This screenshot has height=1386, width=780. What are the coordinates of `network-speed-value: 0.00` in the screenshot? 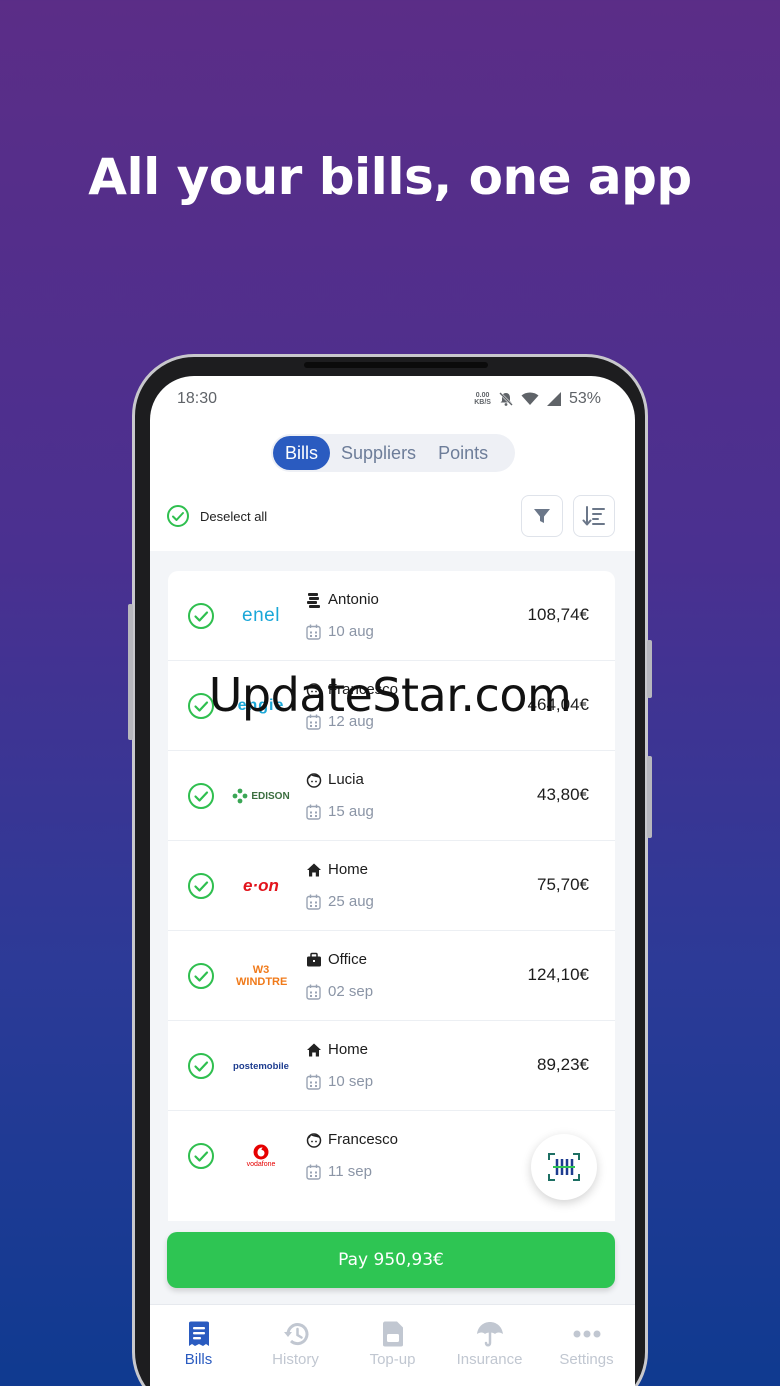 It's located at (482, 395).